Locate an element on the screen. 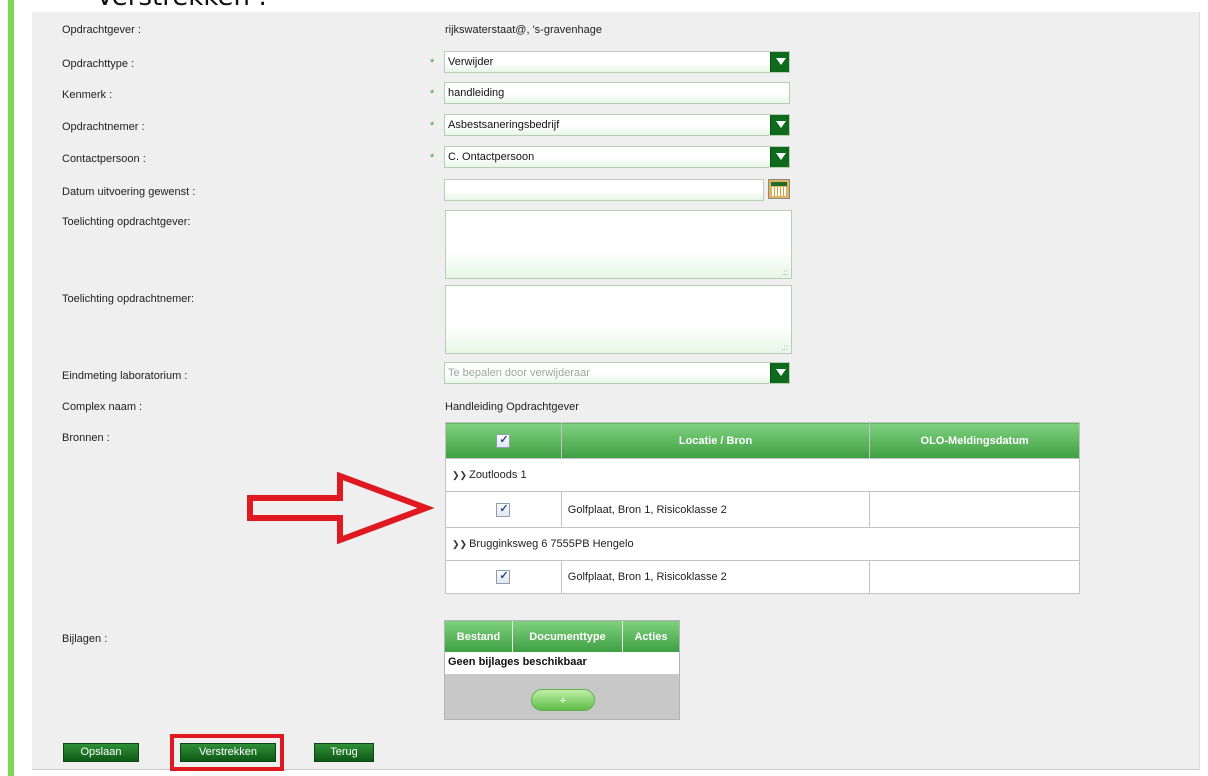  opslaan-button: Opslaan is located at coordinates (101, 752).